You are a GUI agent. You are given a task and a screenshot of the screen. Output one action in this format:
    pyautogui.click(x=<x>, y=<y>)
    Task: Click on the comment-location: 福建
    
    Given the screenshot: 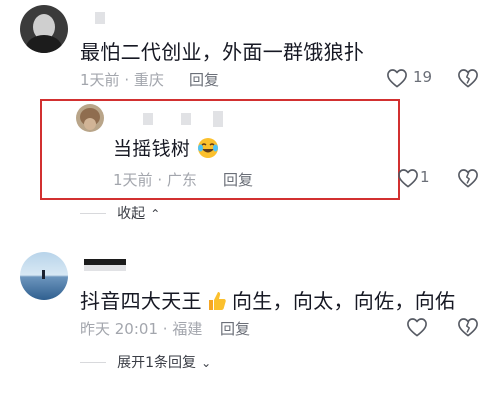 What is the action you would take?
    pyautogui.click(x=187, y=329)
    